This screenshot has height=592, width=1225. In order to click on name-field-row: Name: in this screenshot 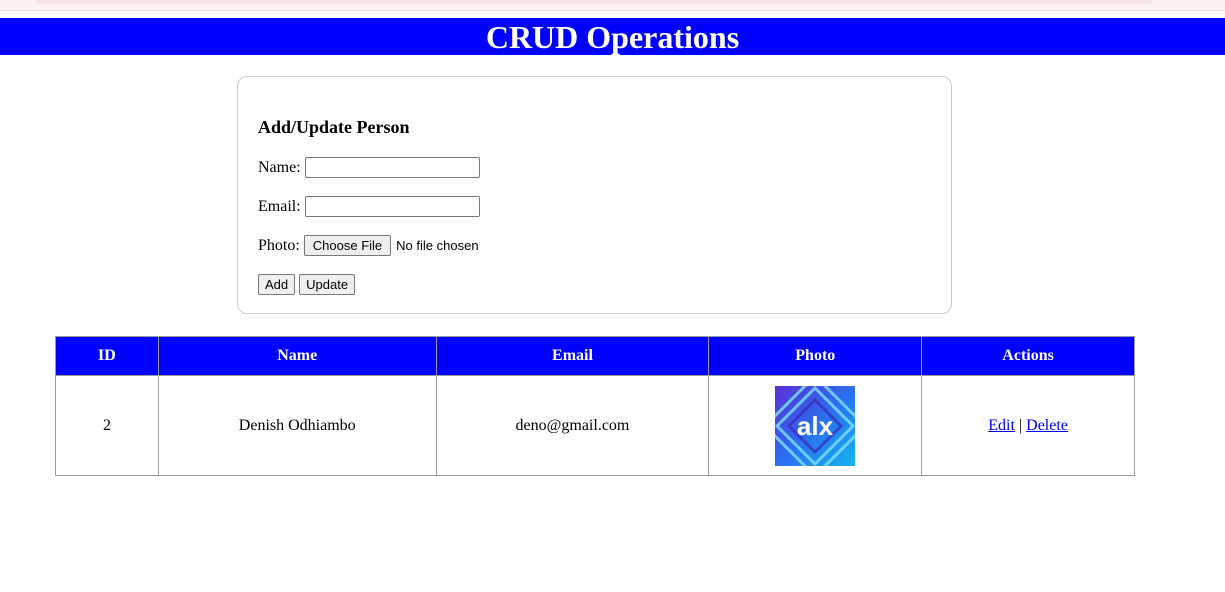, I will do `click(369, 167)`.